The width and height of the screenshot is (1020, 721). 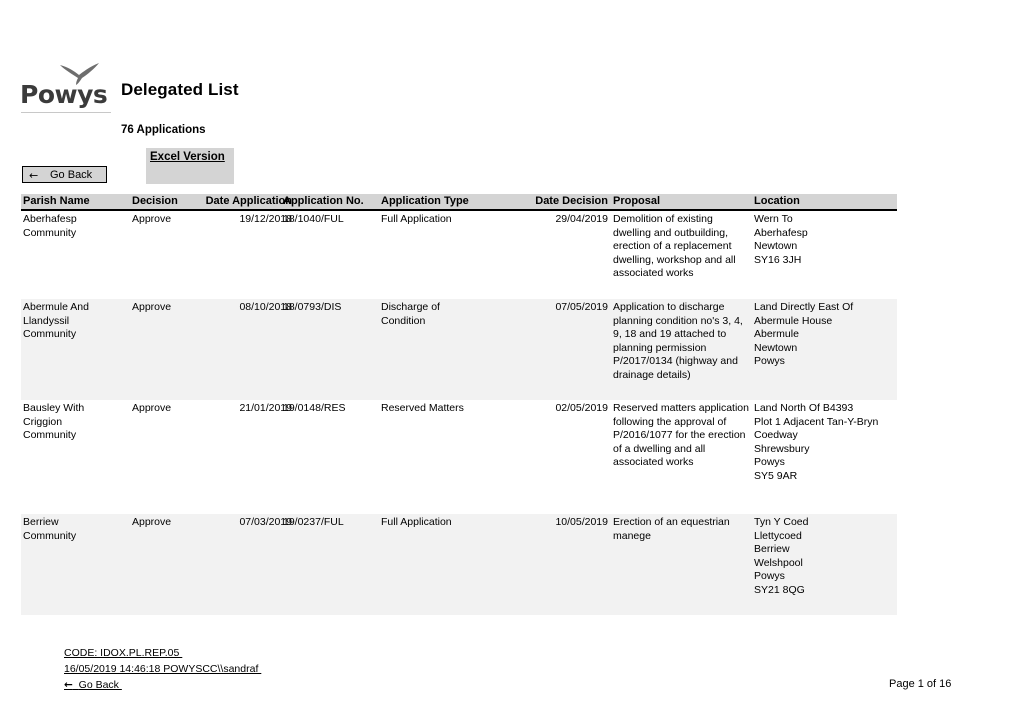 I want to click on report-timestamp-line: 16/05/2019 14:46:18 POWYSCC\\sandraf, so click(x=163, y=669).